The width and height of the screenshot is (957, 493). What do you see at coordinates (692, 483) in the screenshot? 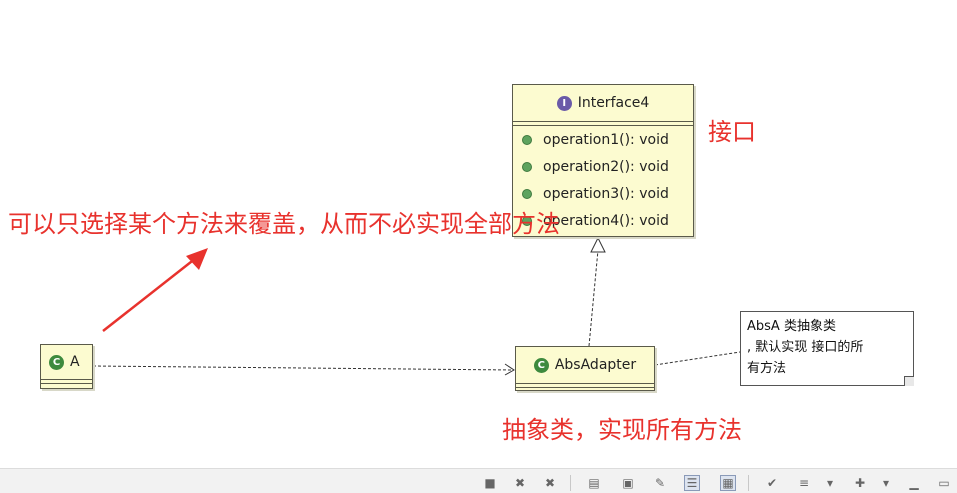
I see `list-view-icon: ☰` at bounding box center [692, 483].